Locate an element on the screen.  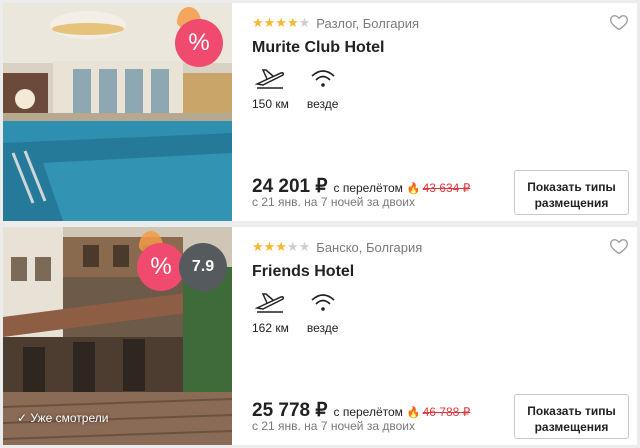
distance-label: 150 км is located at coordinates (270, 104).